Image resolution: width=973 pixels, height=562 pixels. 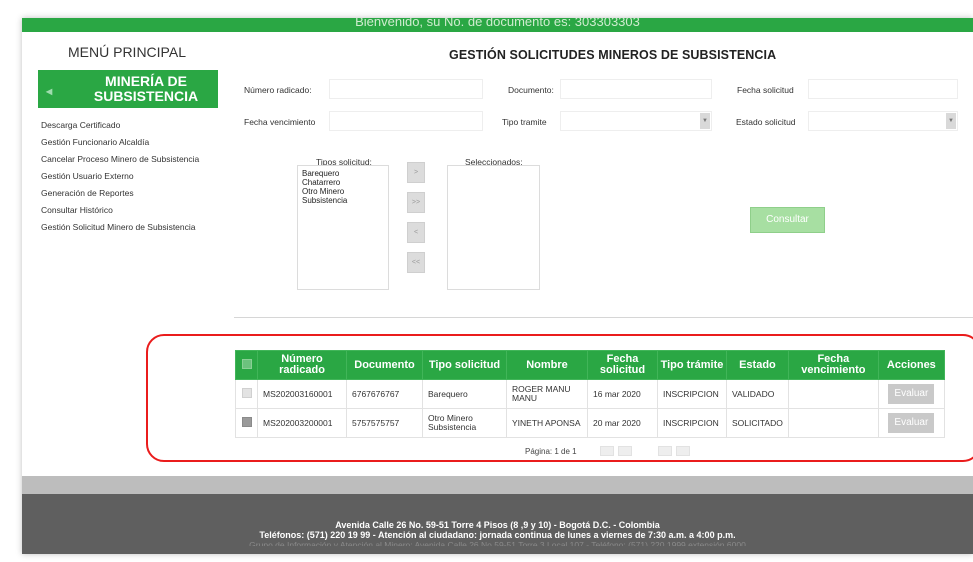 I want to click on seleccionados-list, so click(x=493, y=227).